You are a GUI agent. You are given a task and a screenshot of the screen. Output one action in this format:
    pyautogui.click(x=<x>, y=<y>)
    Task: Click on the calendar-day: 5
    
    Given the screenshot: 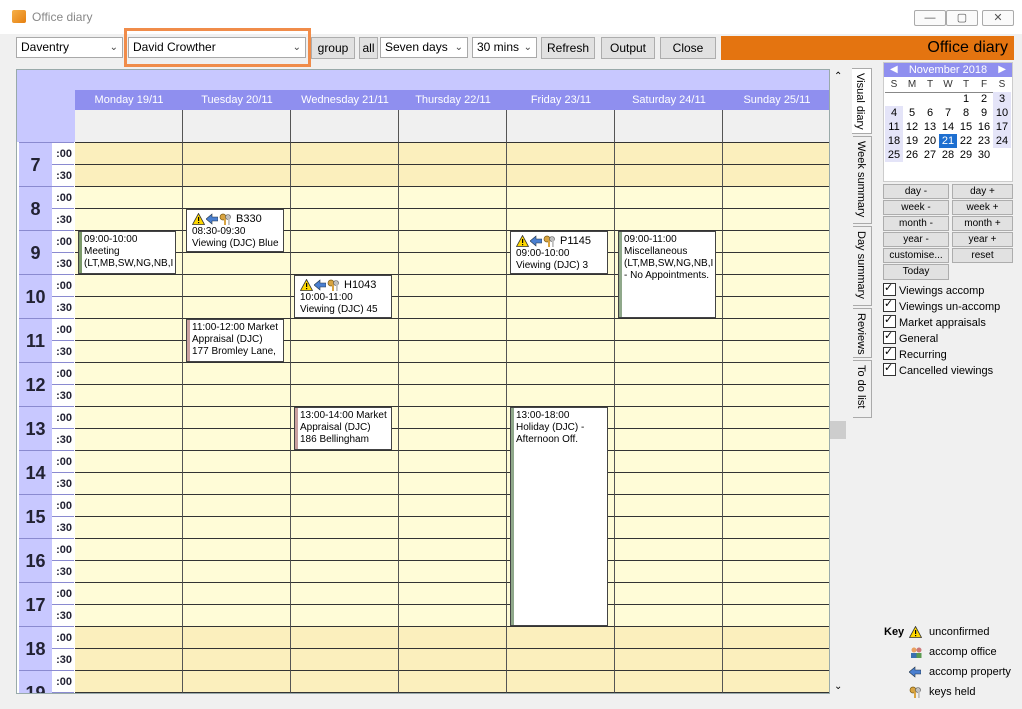 What is the action you would take?
    pyautogui.click(x=912, y=113)
    